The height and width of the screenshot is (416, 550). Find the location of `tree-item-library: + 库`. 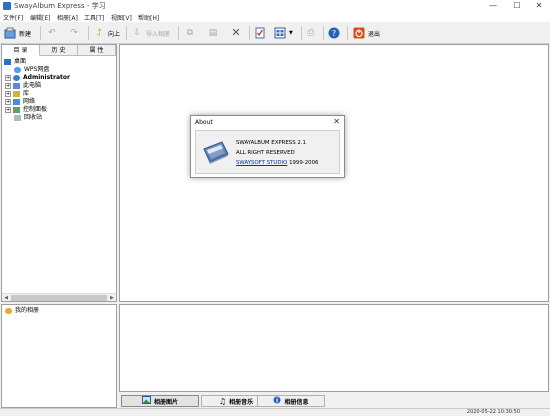

tree-item-library: + 库 is located at coordinates (17, 94).